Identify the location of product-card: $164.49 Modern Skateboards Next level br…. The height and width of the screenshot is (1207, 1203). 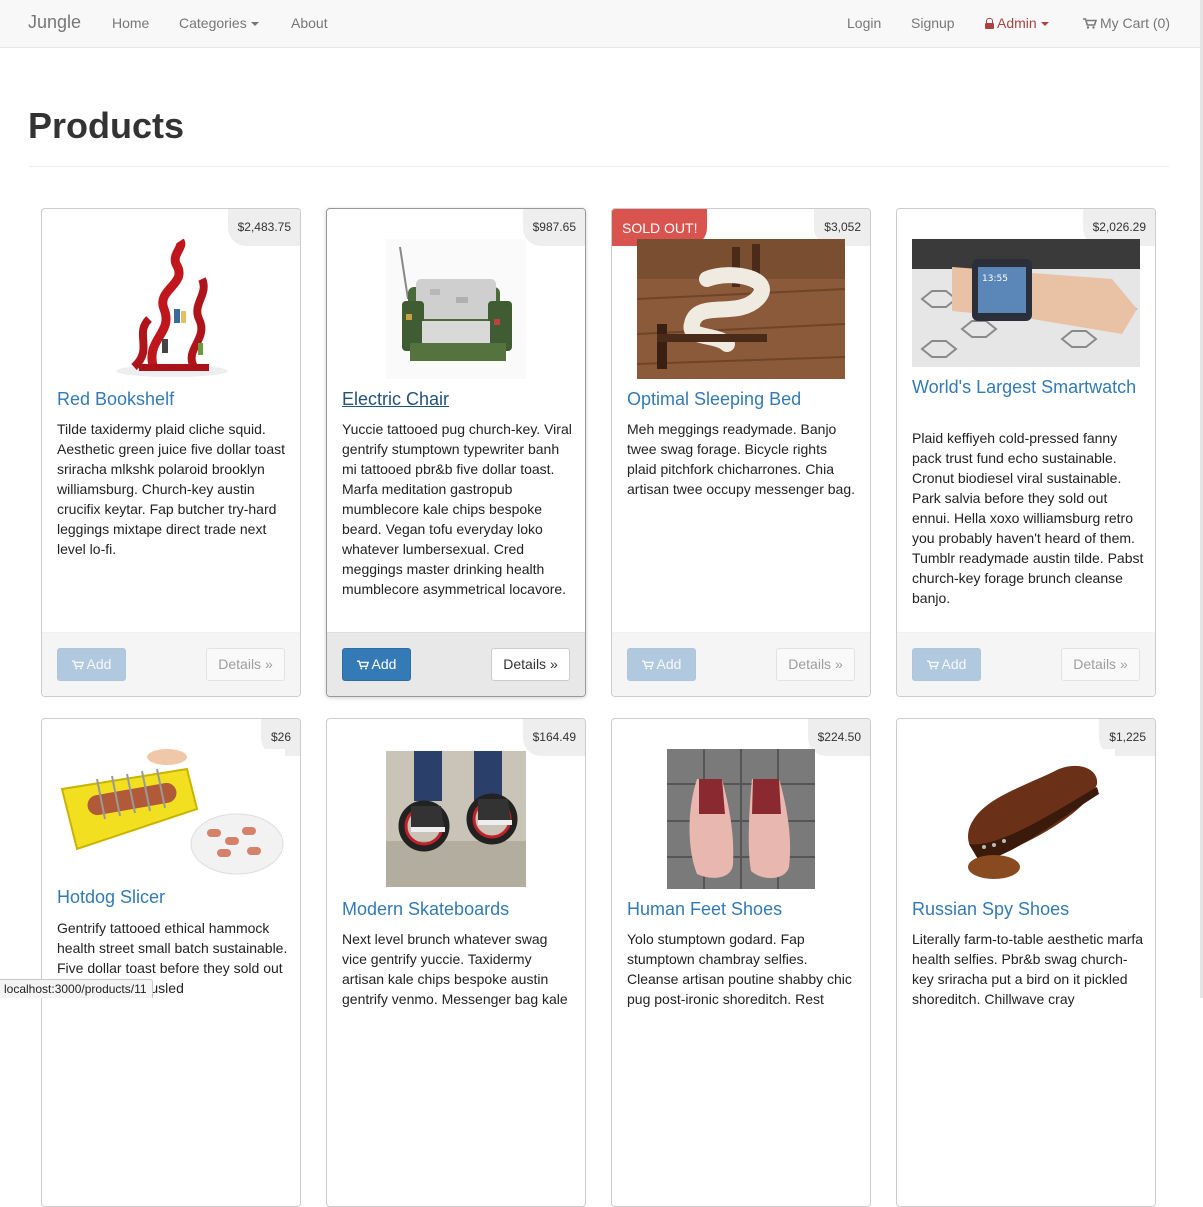
(456, 962).